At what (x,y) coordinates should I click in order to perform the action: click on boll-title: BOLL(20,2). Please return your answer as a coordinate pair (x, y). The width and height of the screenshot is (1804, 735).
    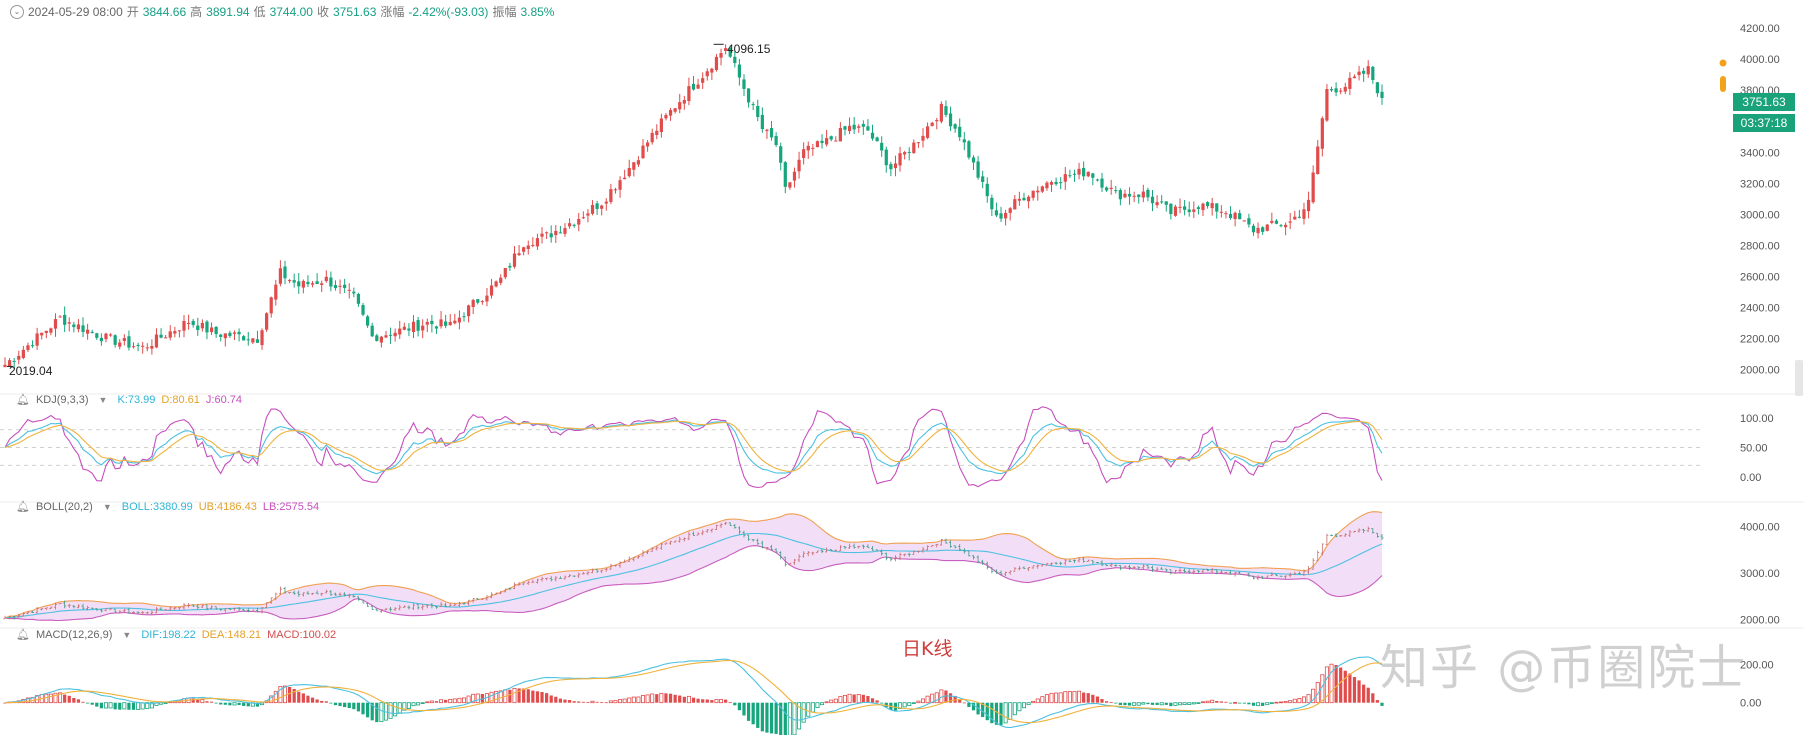
    Looking at the image, I should click on (64, 507).